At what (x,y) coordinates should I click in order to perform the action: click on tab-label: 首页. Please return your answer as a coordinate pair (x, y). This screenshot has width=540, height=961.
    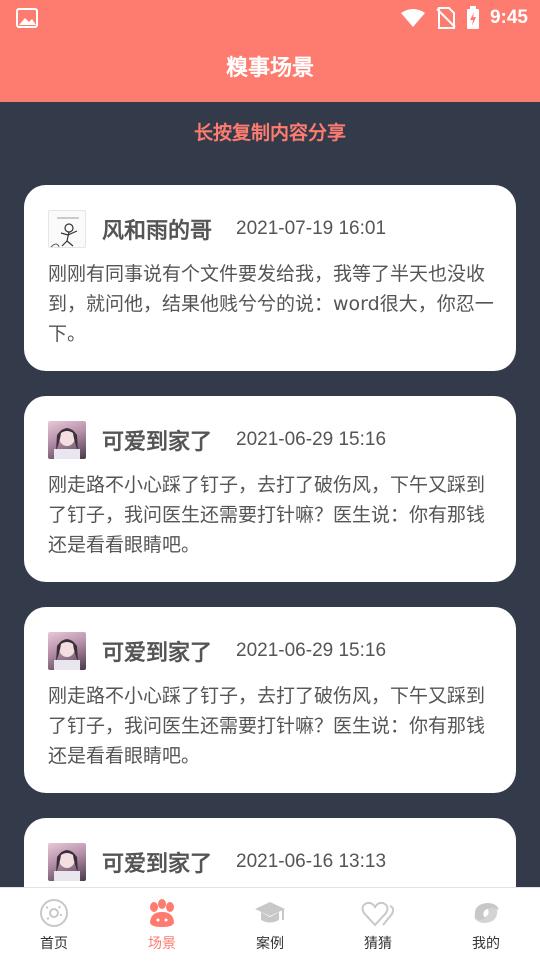
    Looking at the image, I should click on (54, 944).